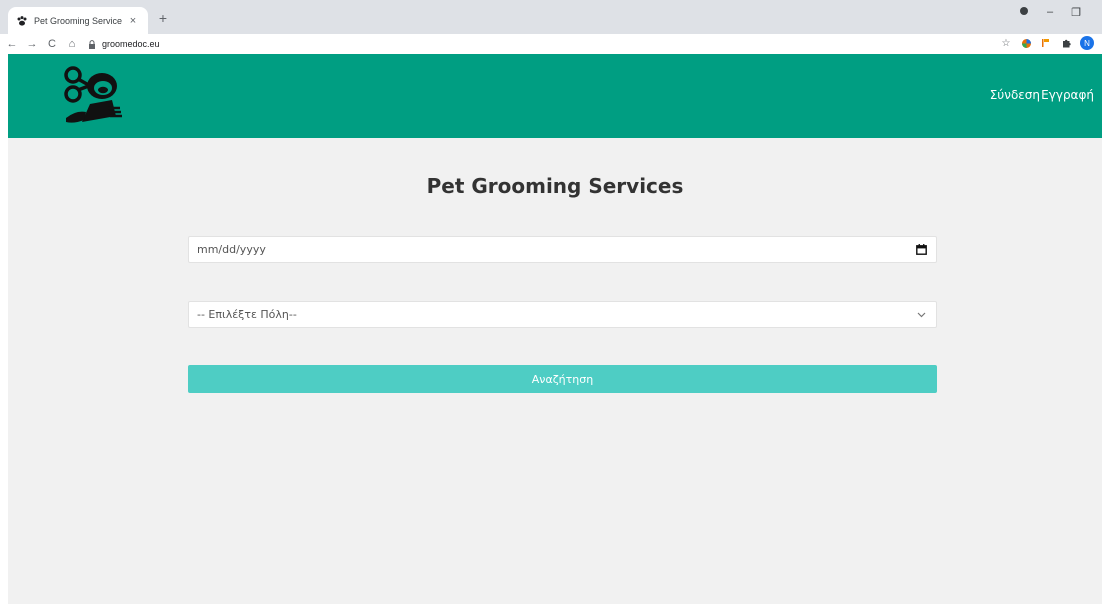 The image size is (1102, 604). I want to click on site-header: Σύνδεση Εγγραφή, so click(555, 96).